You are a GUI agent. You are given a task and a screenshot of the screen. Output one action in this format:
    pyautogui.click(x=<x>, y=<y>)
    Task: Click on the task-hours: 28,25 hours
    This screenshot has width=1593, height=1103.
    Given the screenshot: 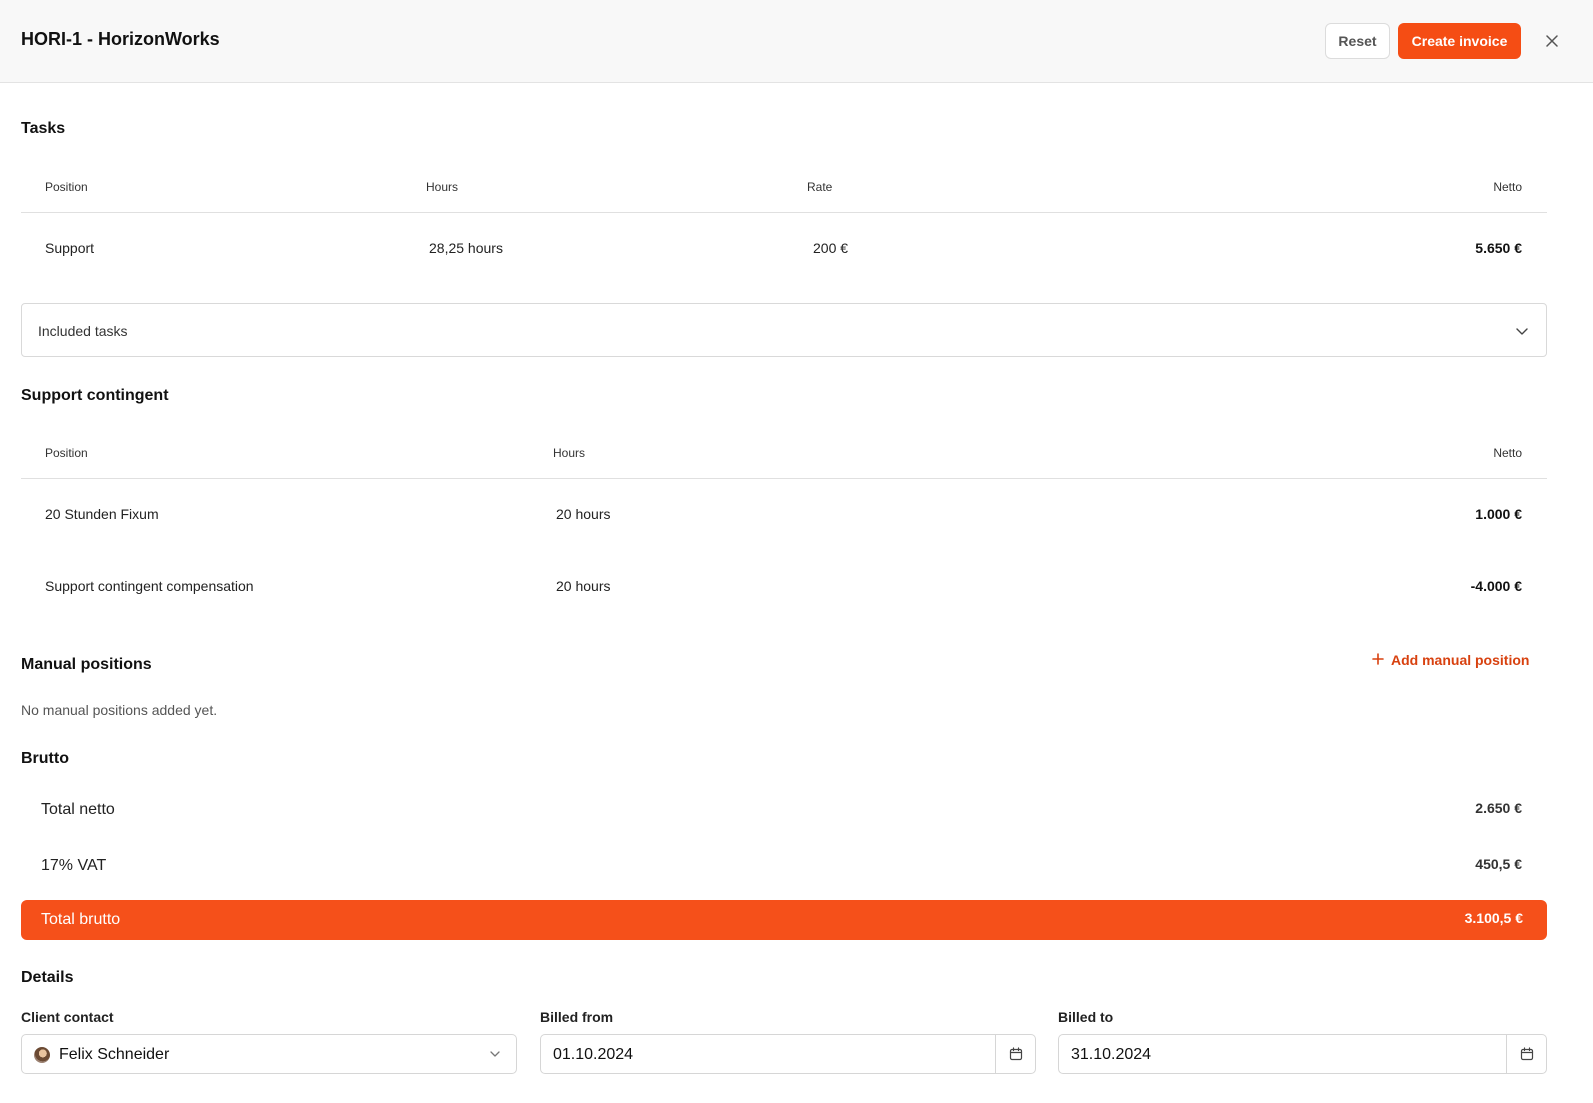 What is the action you would take?
    pyautogui.click(x=466, y=248)
    